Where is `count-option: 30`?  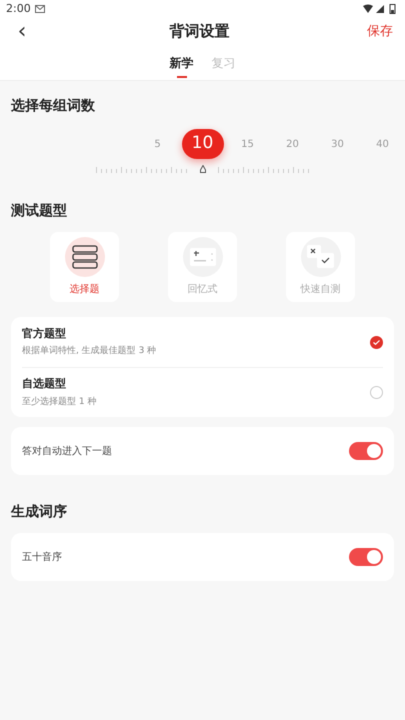
count-option: 30 is located at coordinates (337, 144).